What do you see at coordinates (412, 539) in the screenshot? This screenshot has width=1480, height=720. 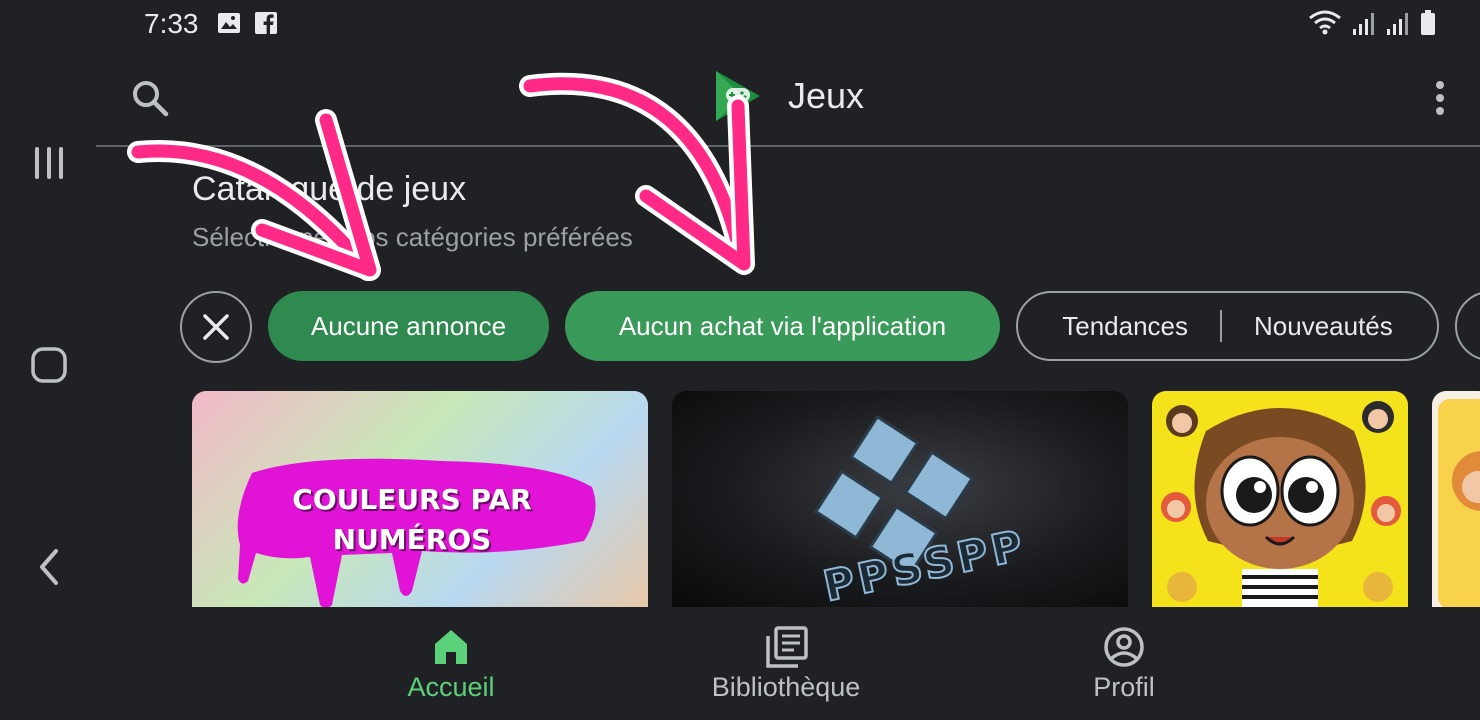 I see `card-title-line2: NUMÉROS` at bounding box center [412, 539].